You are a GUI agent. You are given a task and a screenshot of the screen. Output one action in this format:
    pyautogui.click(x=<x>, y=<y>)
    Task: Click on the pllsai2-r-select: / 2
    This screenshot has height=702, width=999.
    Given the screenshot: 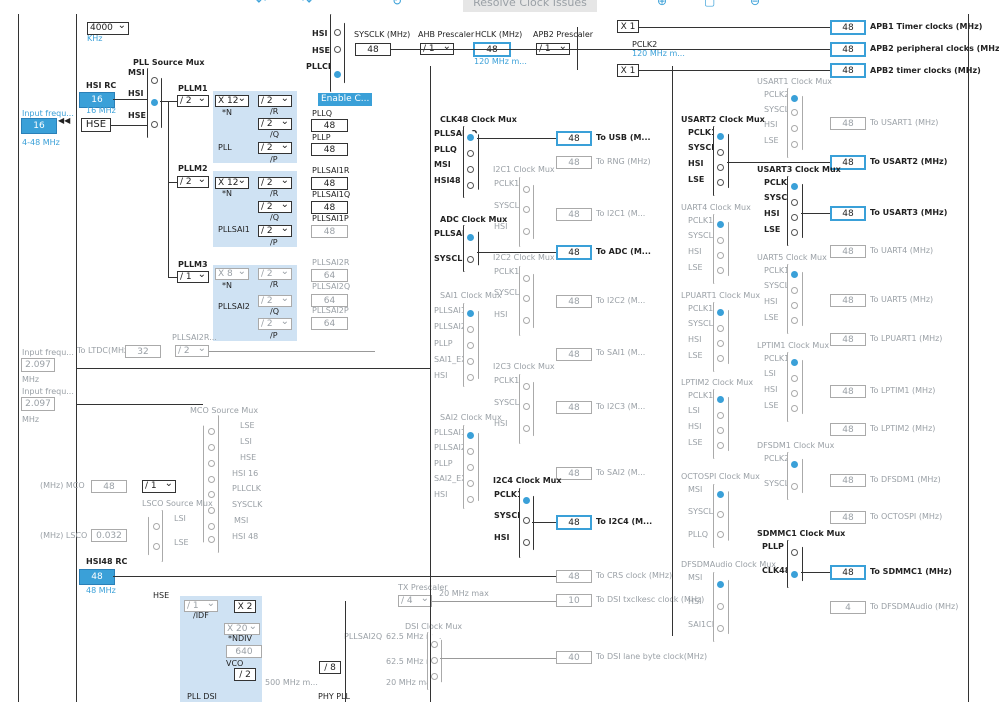 What is the action you would take?
    pyautogui.click(x=275, y=273)
    